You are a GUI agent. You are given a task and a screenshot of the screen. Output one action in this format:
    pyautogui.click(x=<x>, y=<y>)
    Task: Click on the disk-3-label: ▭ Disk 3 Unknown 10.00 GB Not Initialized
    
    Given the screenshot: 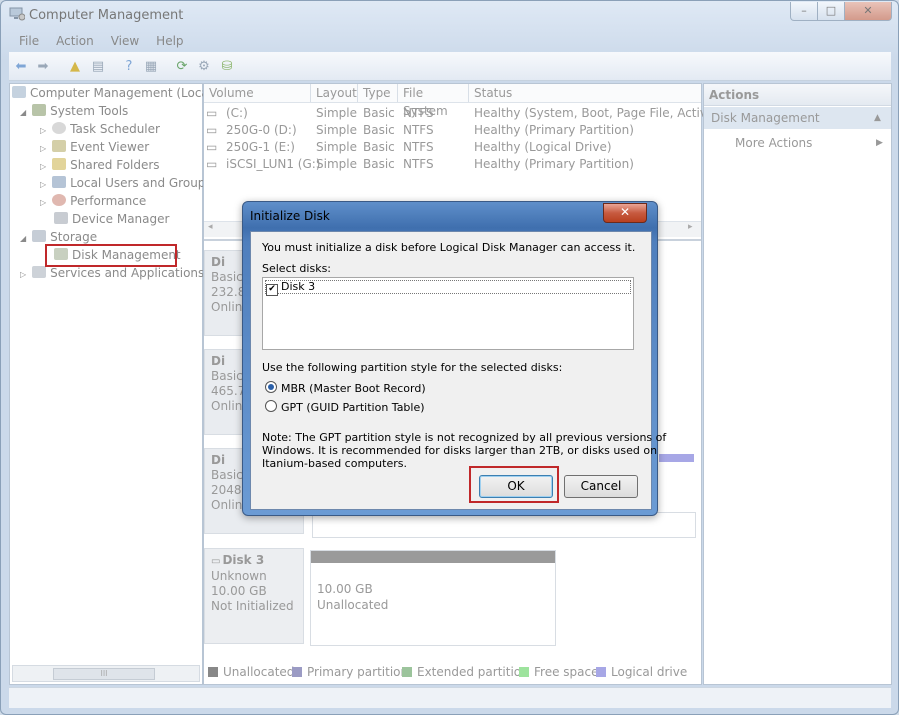 What is the action you would take?
    pyautogui.click(x=254, y=596)
    